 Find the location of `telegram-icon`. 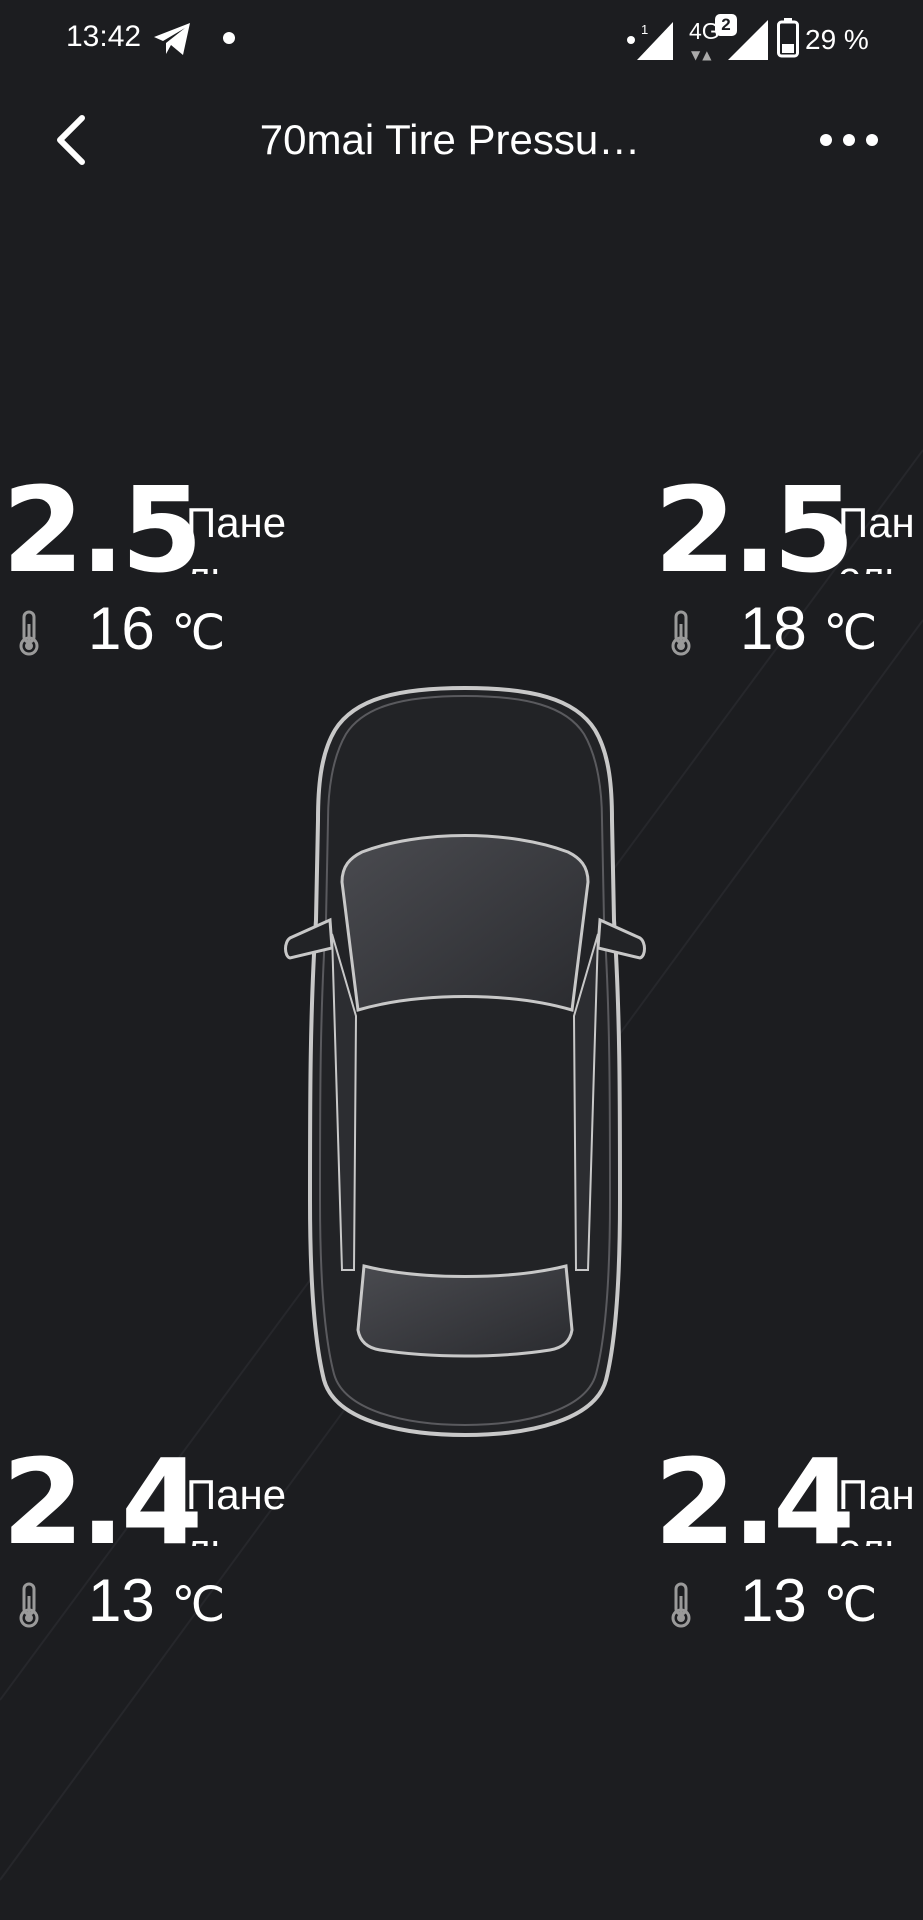

telegram-icon is located at coordinates (172, 39).